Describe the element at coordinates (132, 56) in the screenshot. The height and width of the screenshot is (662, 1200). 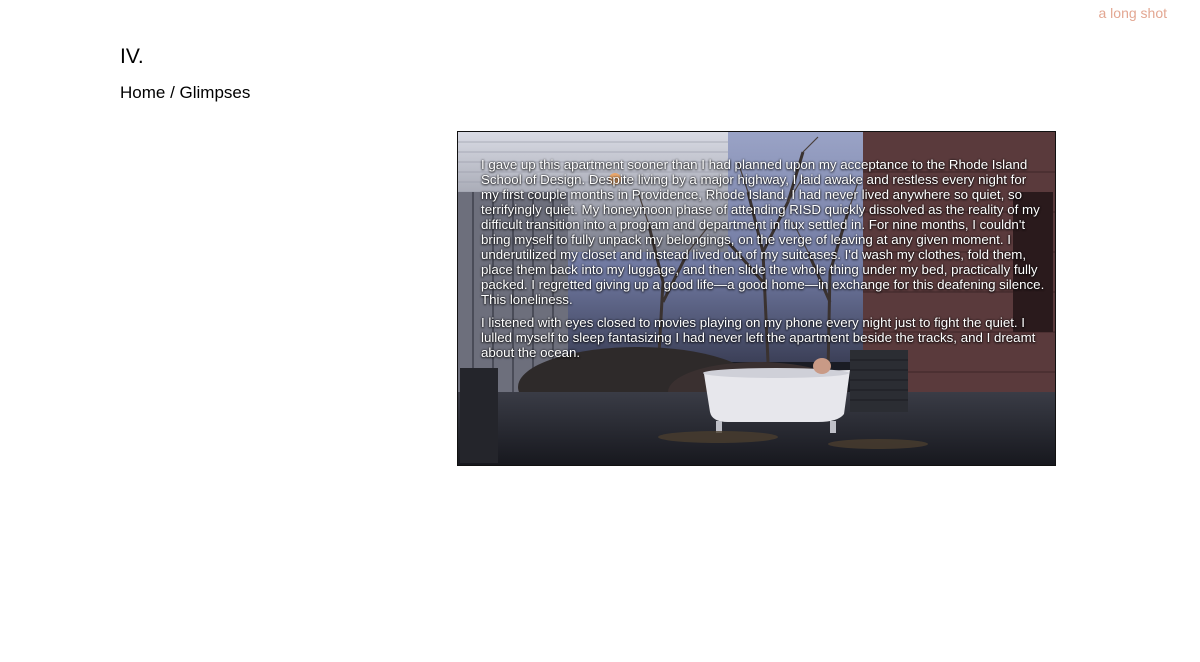
I see `chapter-title: IV.` at that location.